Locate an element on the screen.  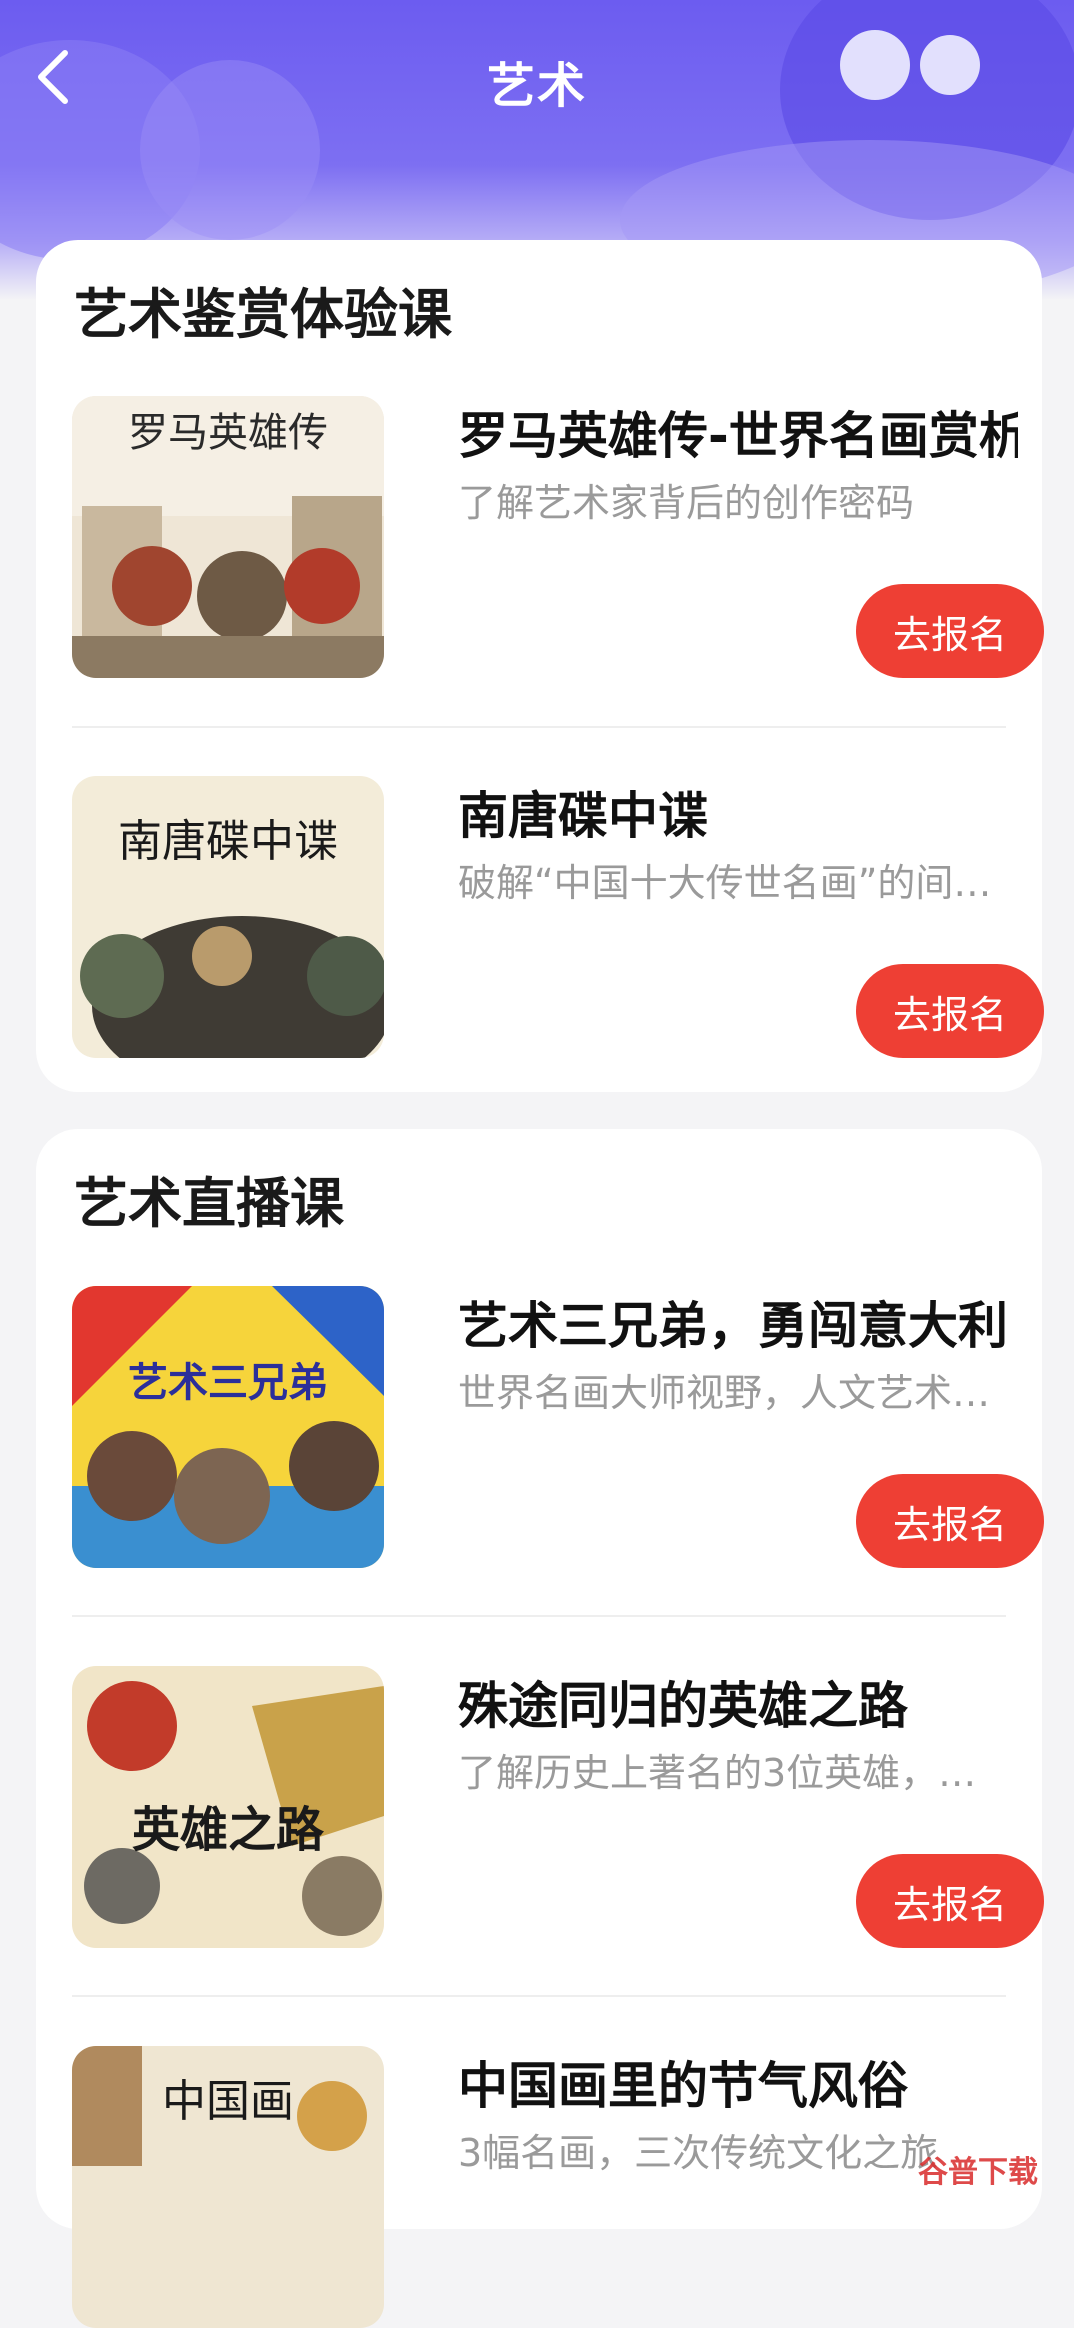
course-item: 中国画 中国画里的节气风俗 3幅名画，三次传统文化之旅 is located at coordinates (539, 2187).